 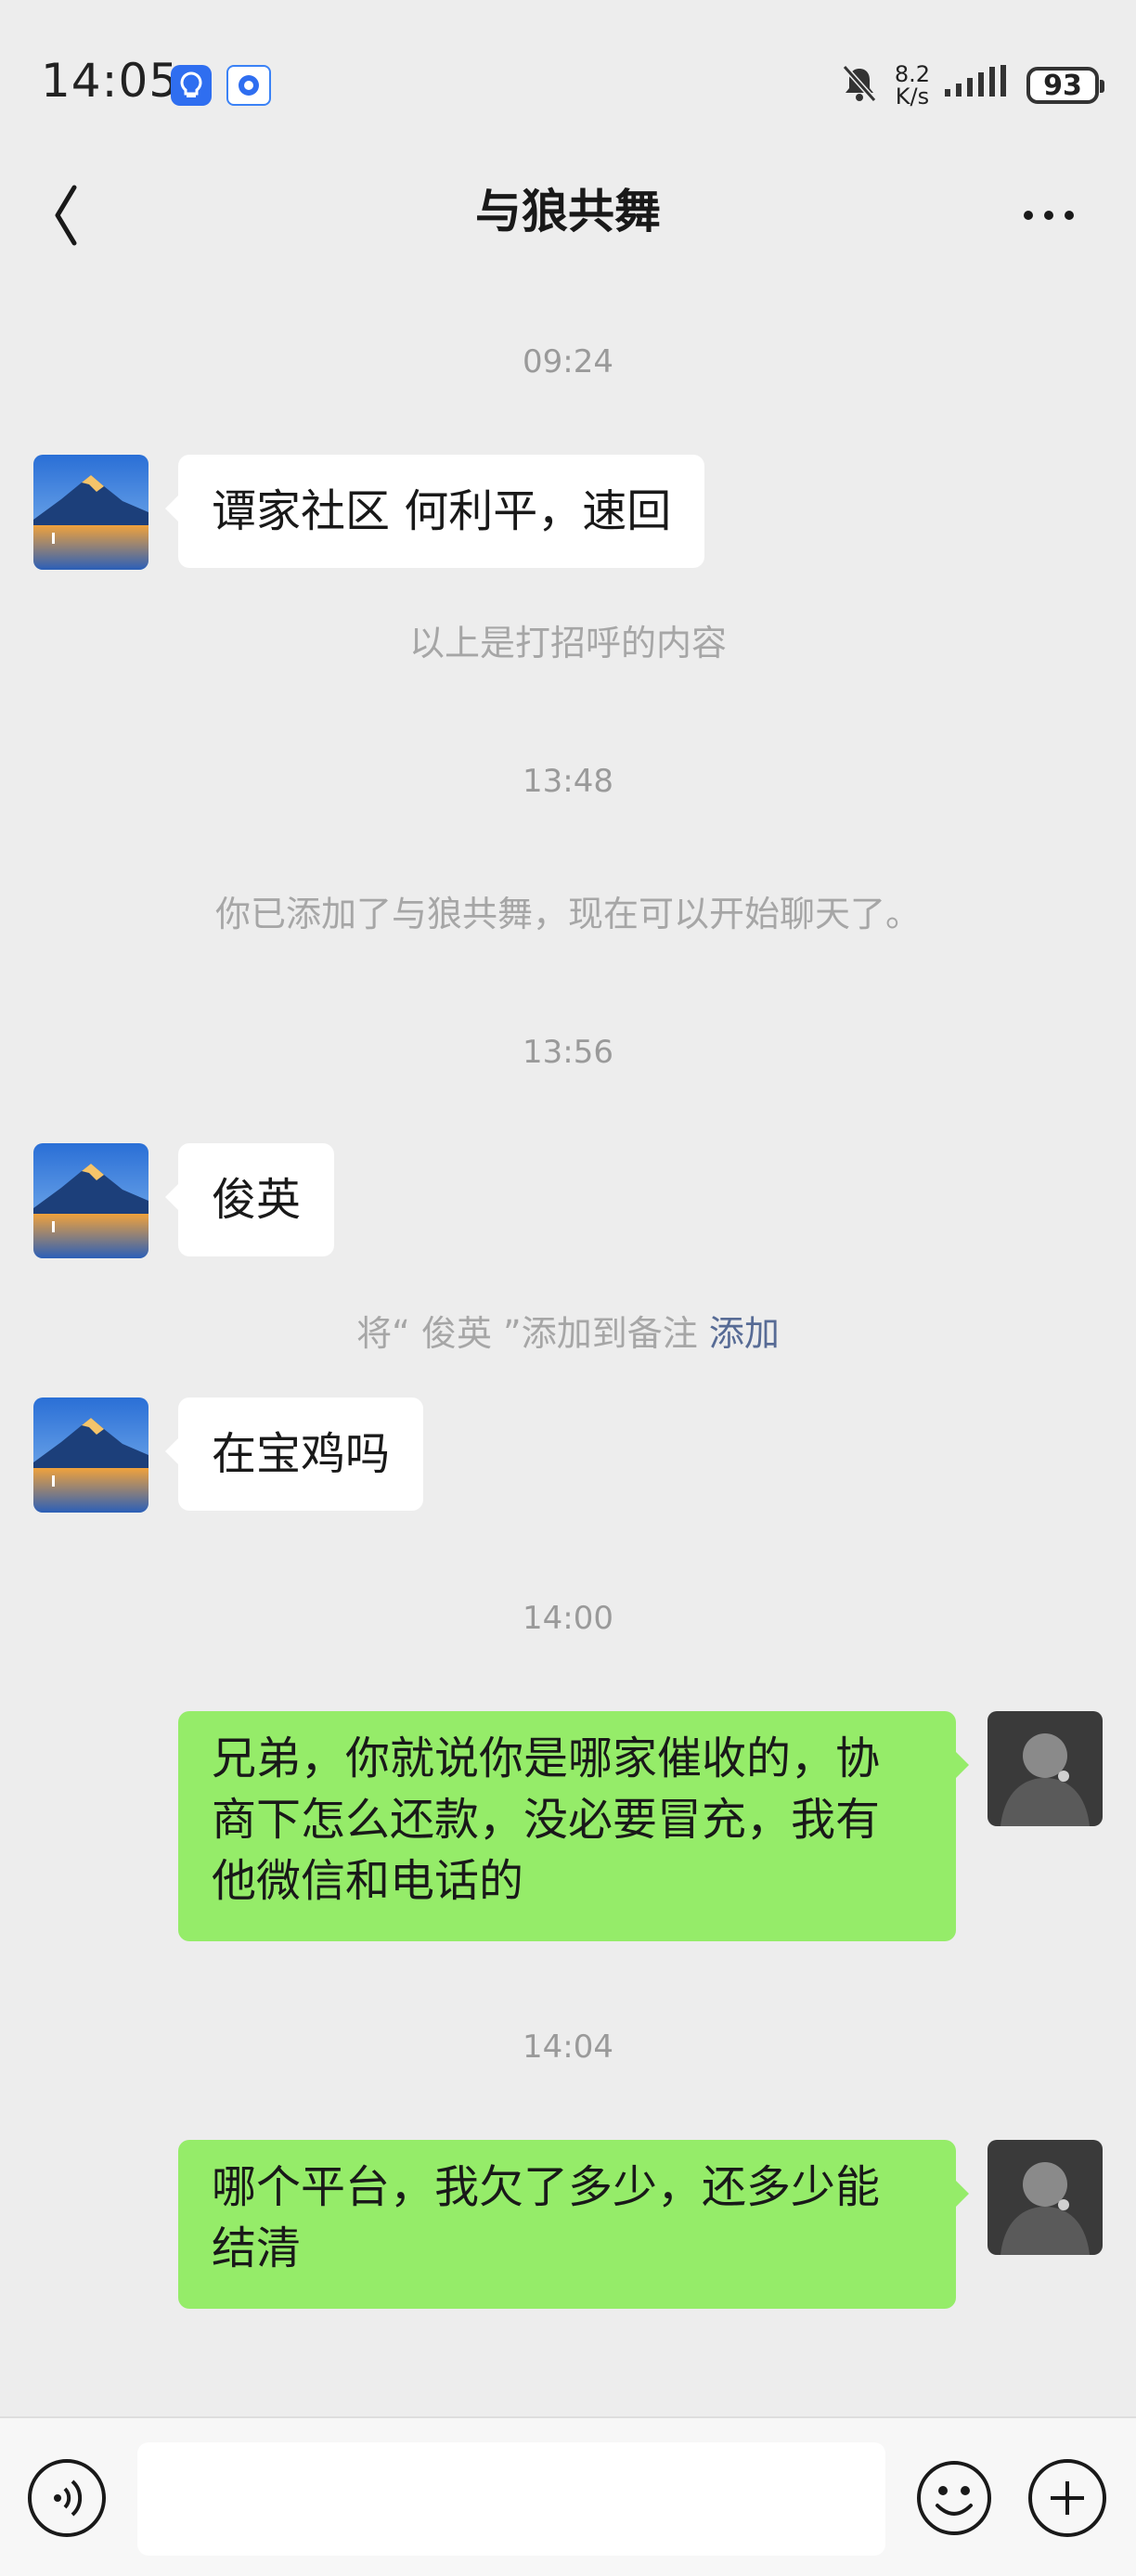 I want to click on battery-level: 93, so click(x=1062, y=86).